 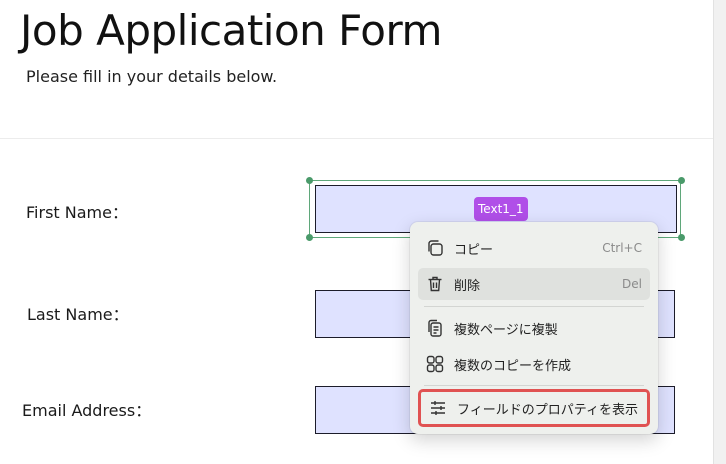 I want to click on menu-item-duplicate-to-pages: 複数ページに複製, so click(x=534, y=328).